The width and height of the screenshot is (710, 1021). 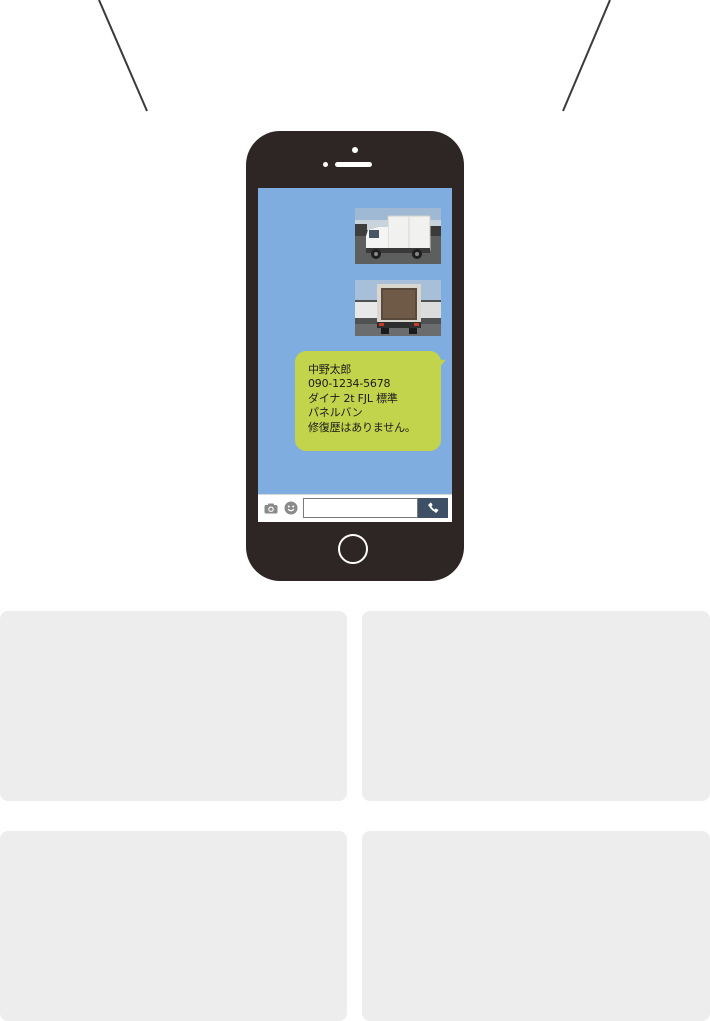 What do you see at coordinates (271, 508) in the screenshot?
I see `camera-icon` at bounding box center [271, 508].